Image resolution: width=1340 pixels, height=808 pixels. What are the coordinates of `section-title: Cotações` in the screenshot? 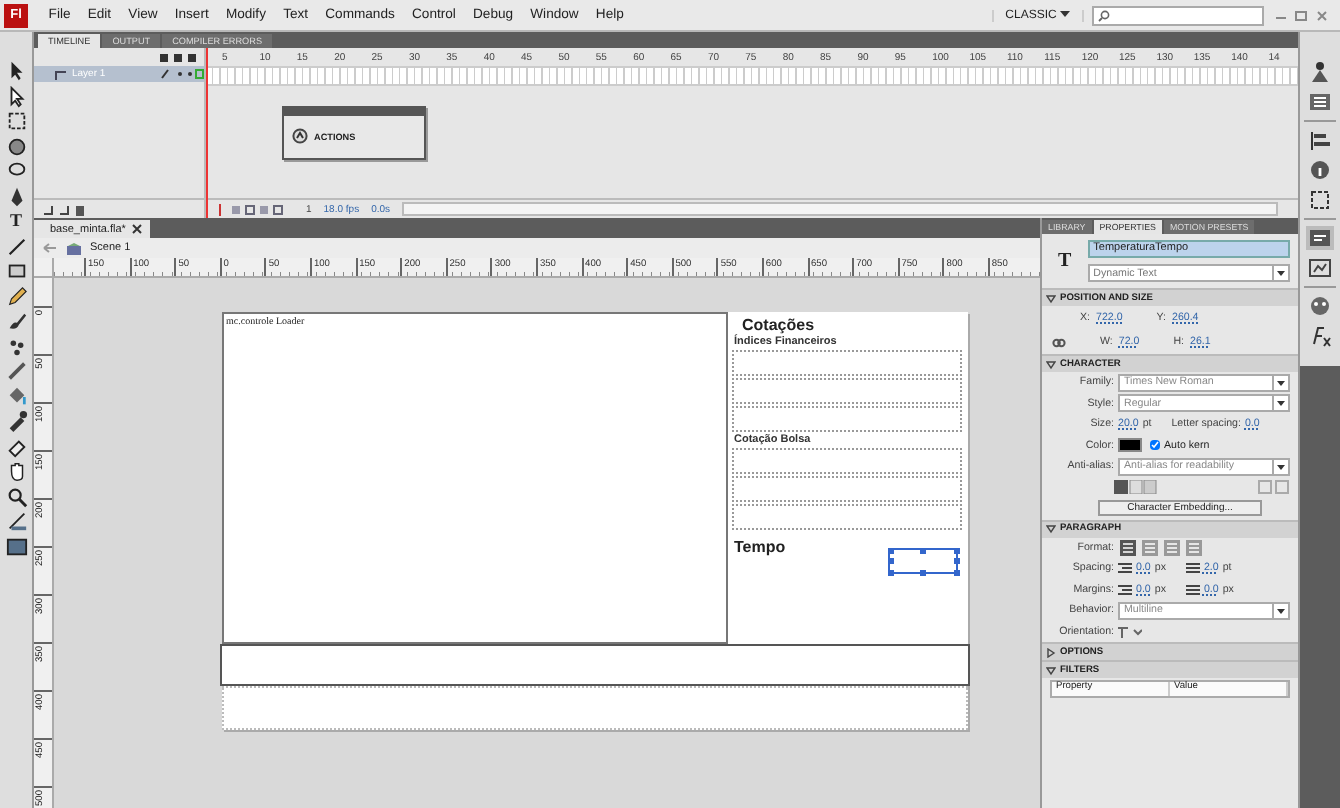 It's located at (778, 325).